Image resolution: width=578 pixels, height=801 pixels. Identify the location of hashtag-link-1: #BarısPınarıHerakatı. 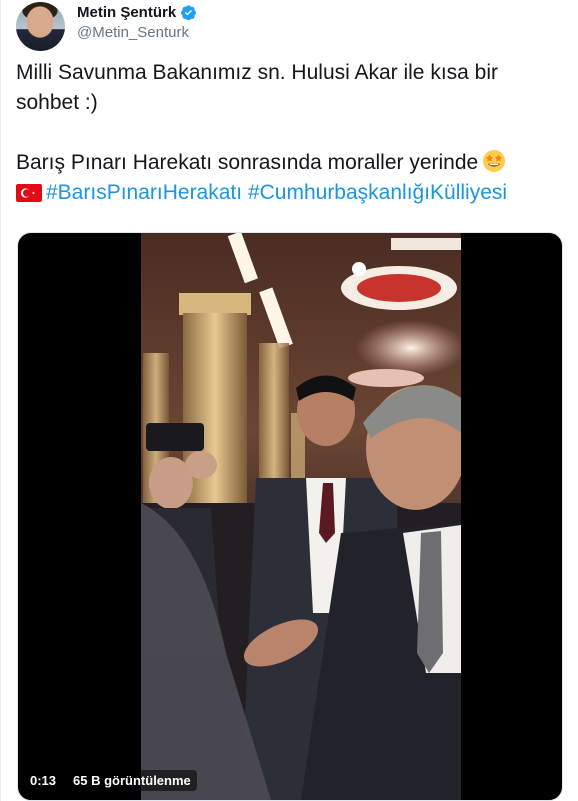
(144, 192).